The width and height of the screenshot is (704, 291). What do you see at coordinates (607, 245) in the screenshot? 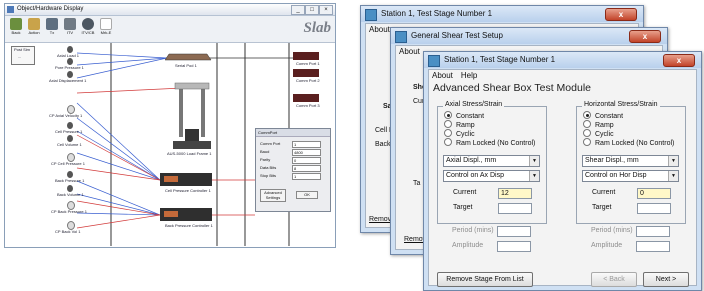
I see `horizontal-amplitude-label: Amplitude` at bounding box center [607, 245].